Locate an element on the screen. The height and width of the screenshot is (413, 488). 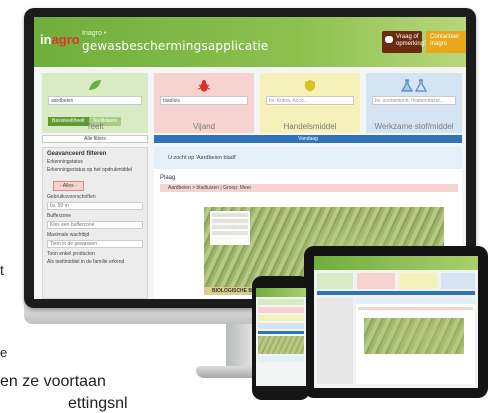
sidebar-item: Toon enkel producten is located at coordinates (71, 254).